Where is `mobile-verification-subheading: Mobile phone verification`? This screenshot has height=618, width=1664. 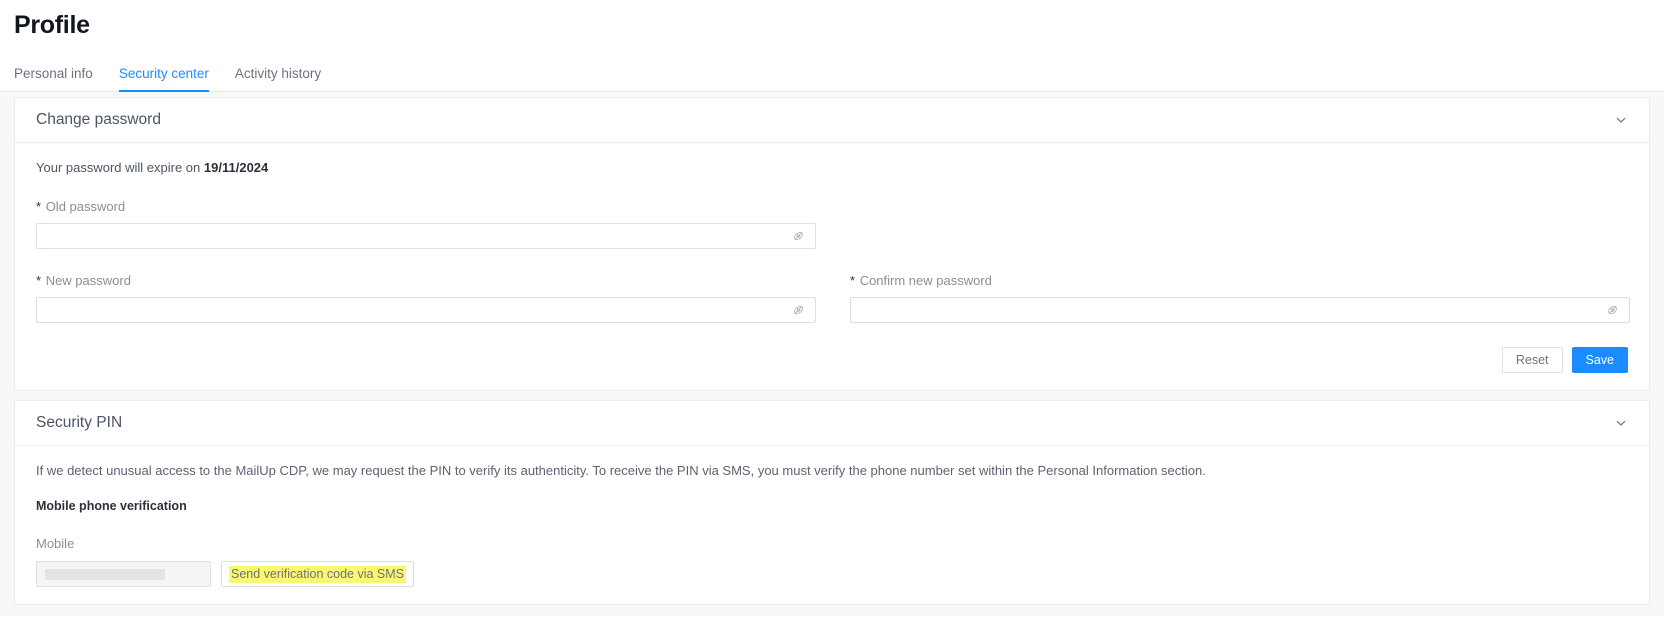 mobile-verification-subheading: Mobile phone verification is located at coordinates (111, 506).